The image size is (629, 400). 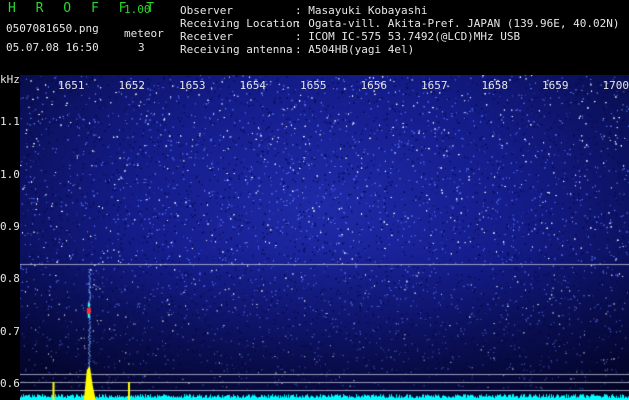 I want to click on x-tick-label: 1659, so click(x=555, y=85).